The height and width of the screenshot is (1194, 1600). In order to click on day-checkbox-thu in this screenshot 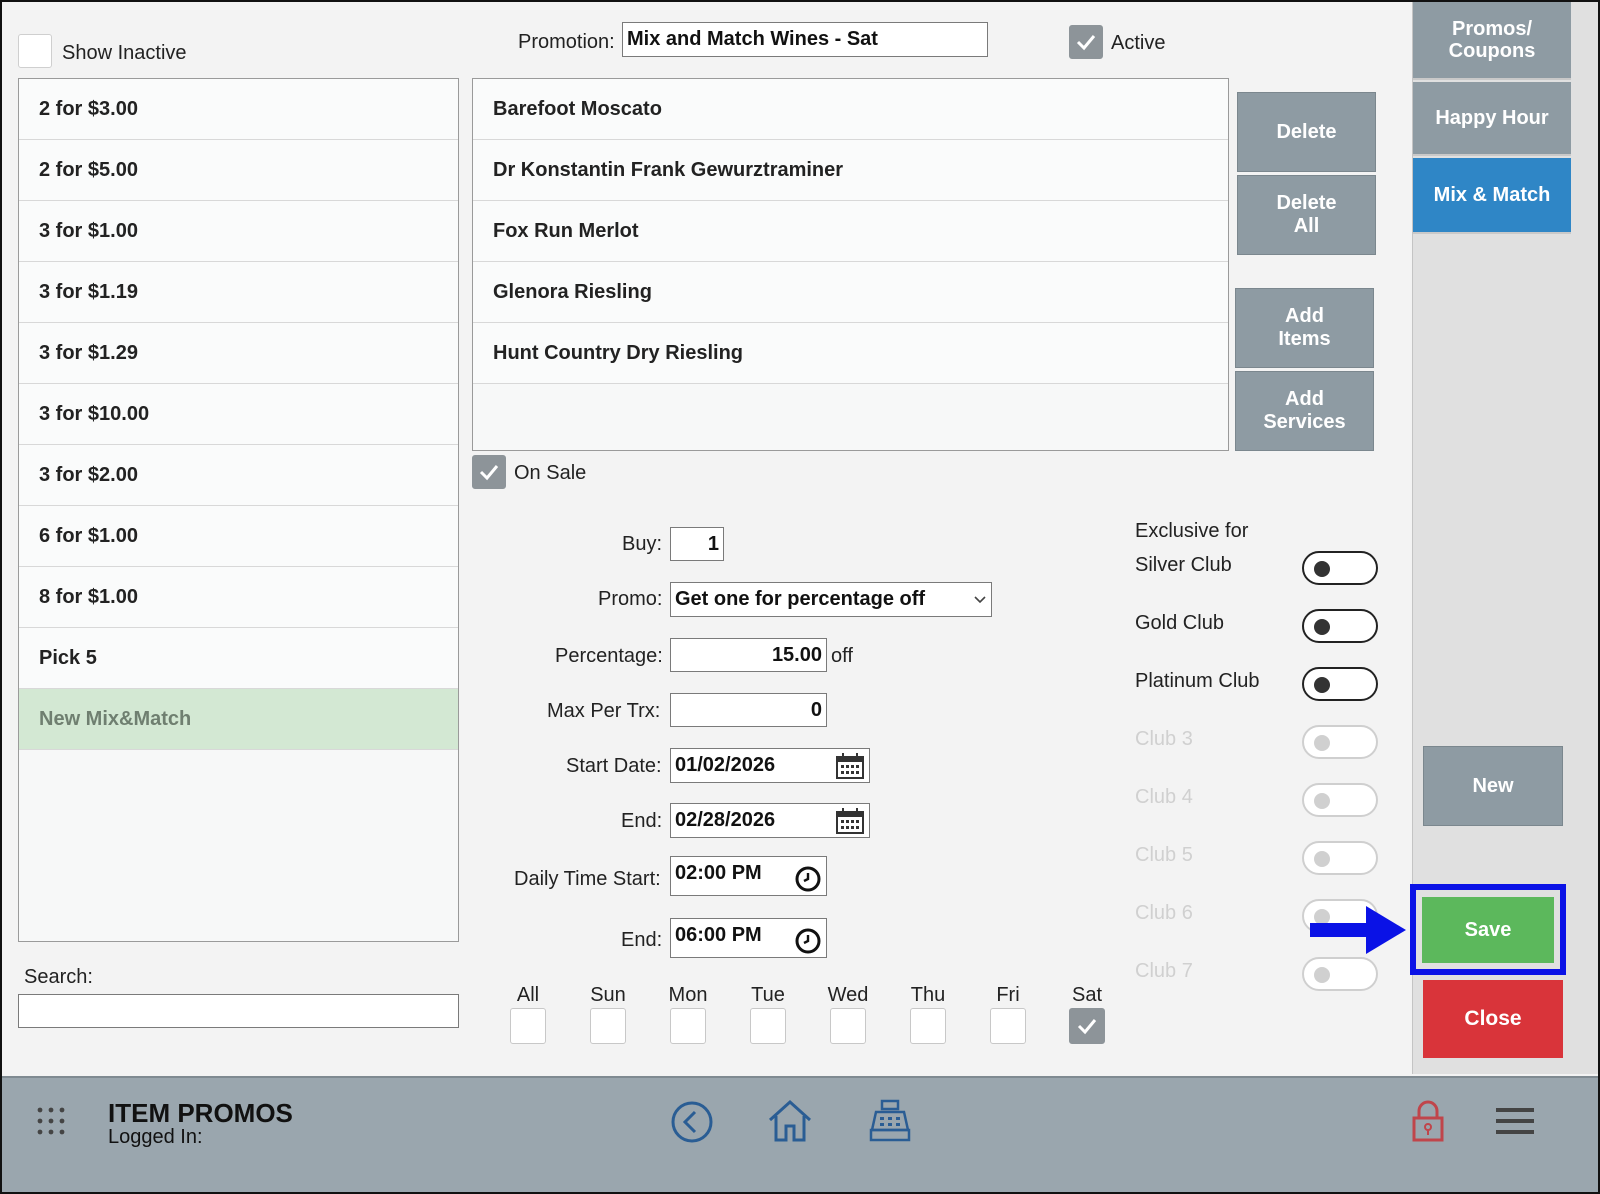, I will do `click(928, 1026)`.